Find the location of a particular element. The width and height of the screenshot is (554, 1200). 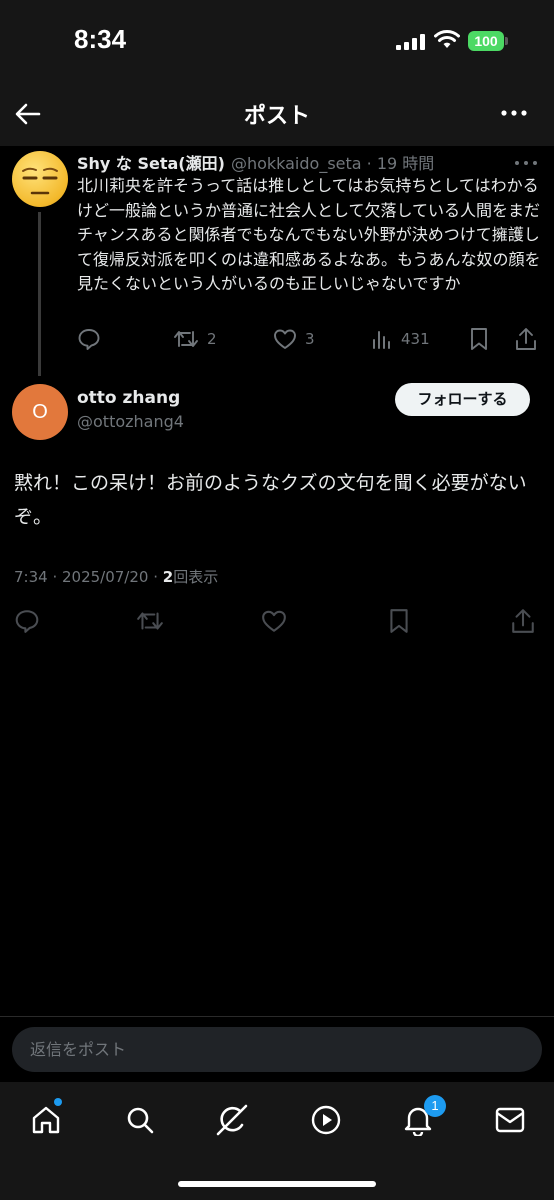

parent-author-name: Shy な Seta(瀬田) is located at coordinates (151, 163).